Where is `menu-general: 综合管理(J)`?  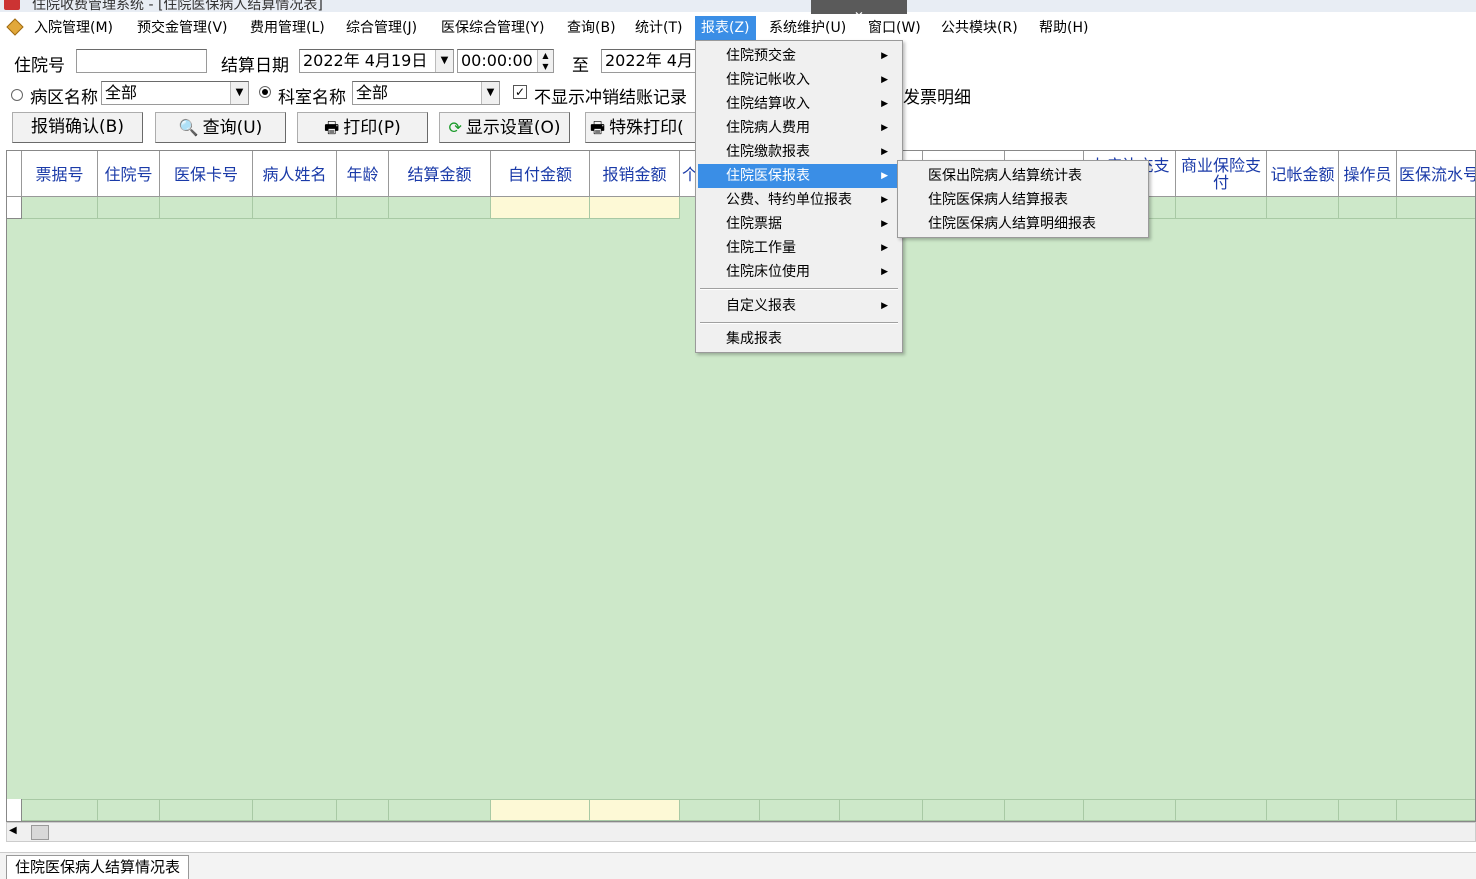
menu-general: 综合管理(J) is located at coordinates (381, 28).